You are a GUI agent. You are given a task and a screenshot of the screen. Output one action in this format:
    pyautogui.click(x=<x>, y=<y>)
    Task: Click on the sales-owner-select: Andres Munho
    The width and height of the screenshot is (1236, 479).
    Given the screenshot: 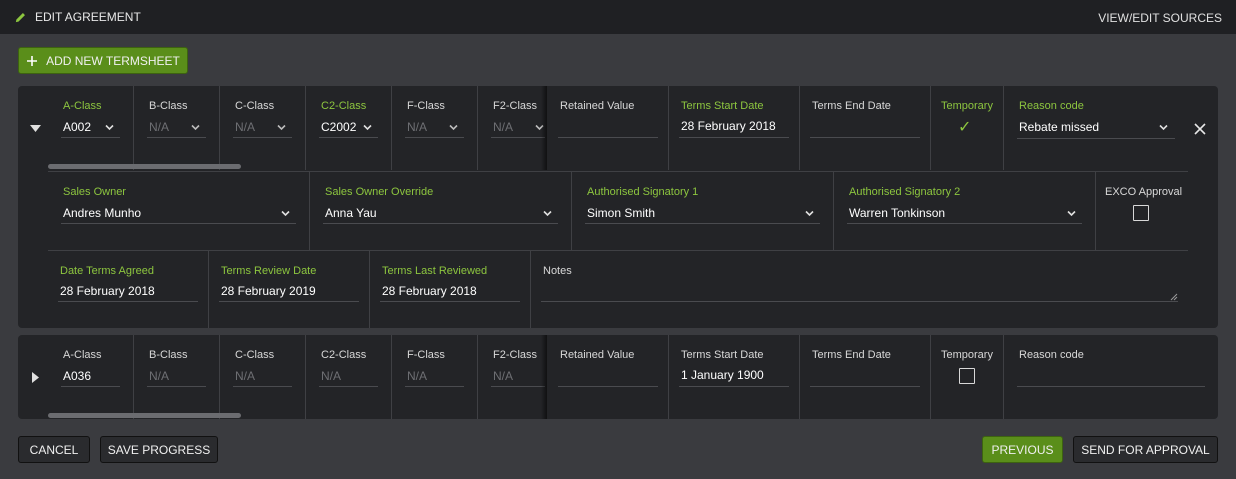 What is the action you would take?
    pyautogui.click(x=102, y=213)
    